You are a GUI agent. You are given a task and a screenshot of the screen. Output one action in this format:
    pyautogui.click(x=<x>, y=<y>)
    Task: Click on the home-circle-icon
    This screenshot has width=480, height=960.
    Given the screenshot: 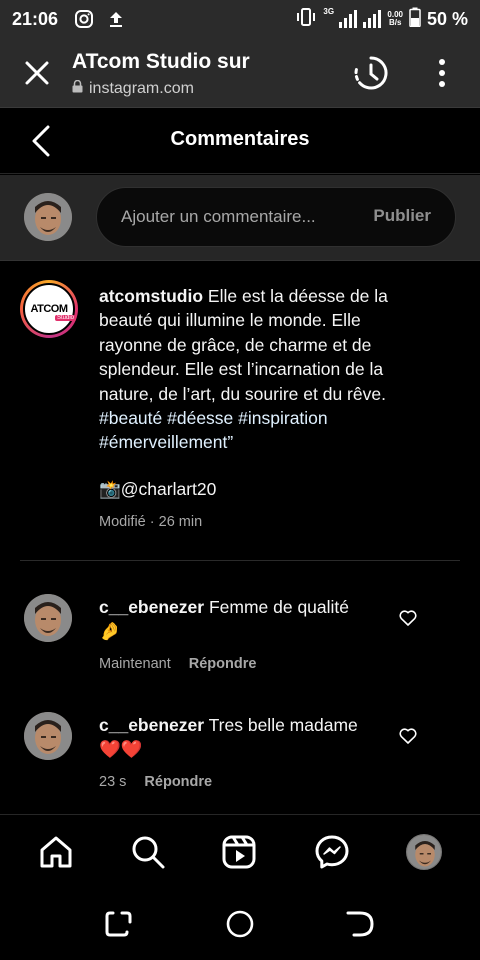 What is the action you would take?
    pyautogui.click(x=240, y=924)
    